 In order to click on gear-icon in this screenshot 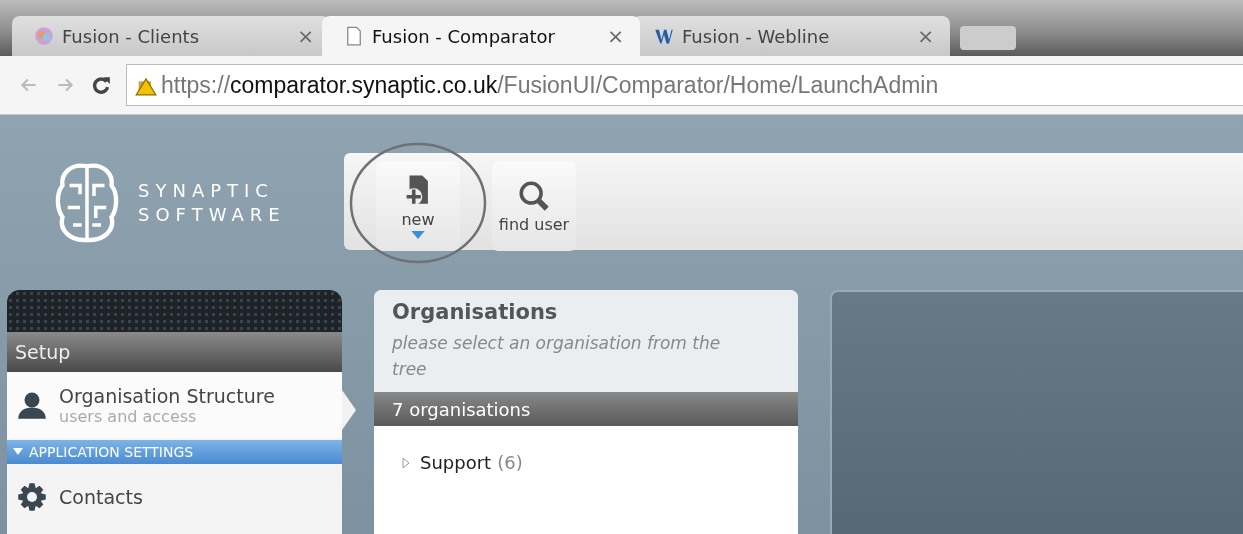, I will do `click(32, 497)`.